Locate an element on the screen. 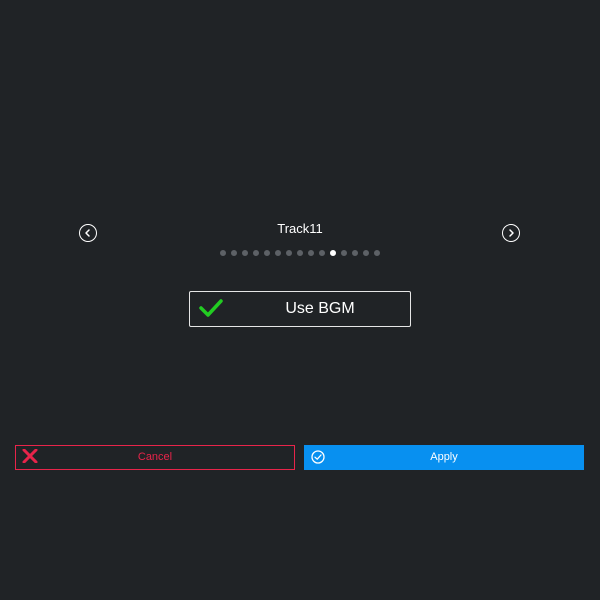  chevron-left-icon is located at coordinates (87, 233).